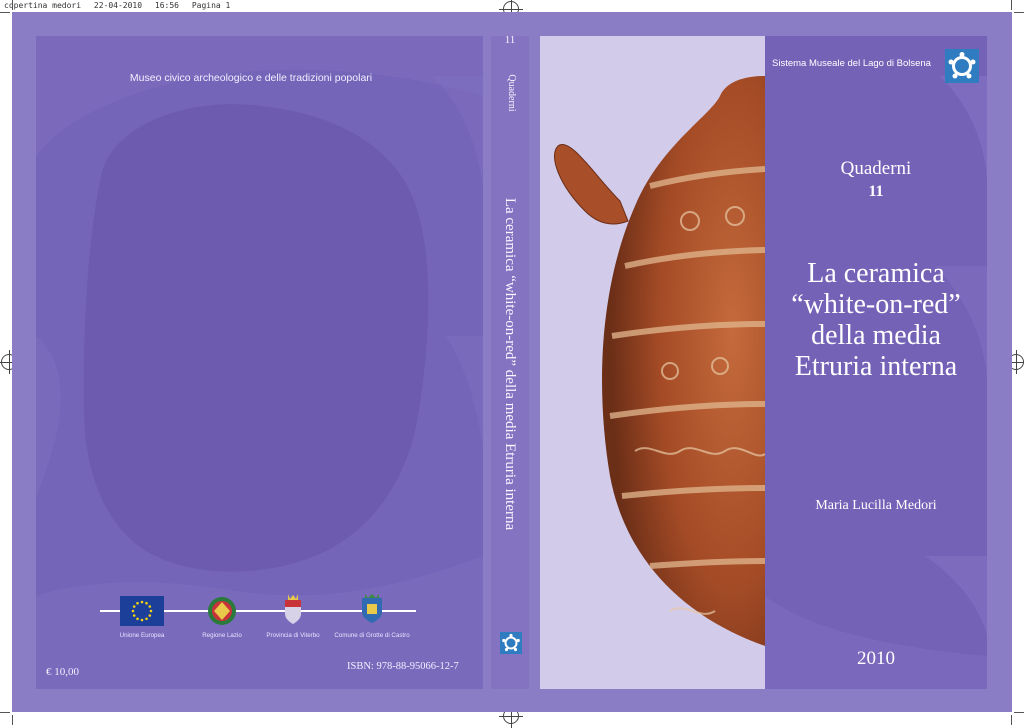 This screenshot has width=1024, height=728. I want to click on regione-lazio-emblem-icon, so click(222, 611).